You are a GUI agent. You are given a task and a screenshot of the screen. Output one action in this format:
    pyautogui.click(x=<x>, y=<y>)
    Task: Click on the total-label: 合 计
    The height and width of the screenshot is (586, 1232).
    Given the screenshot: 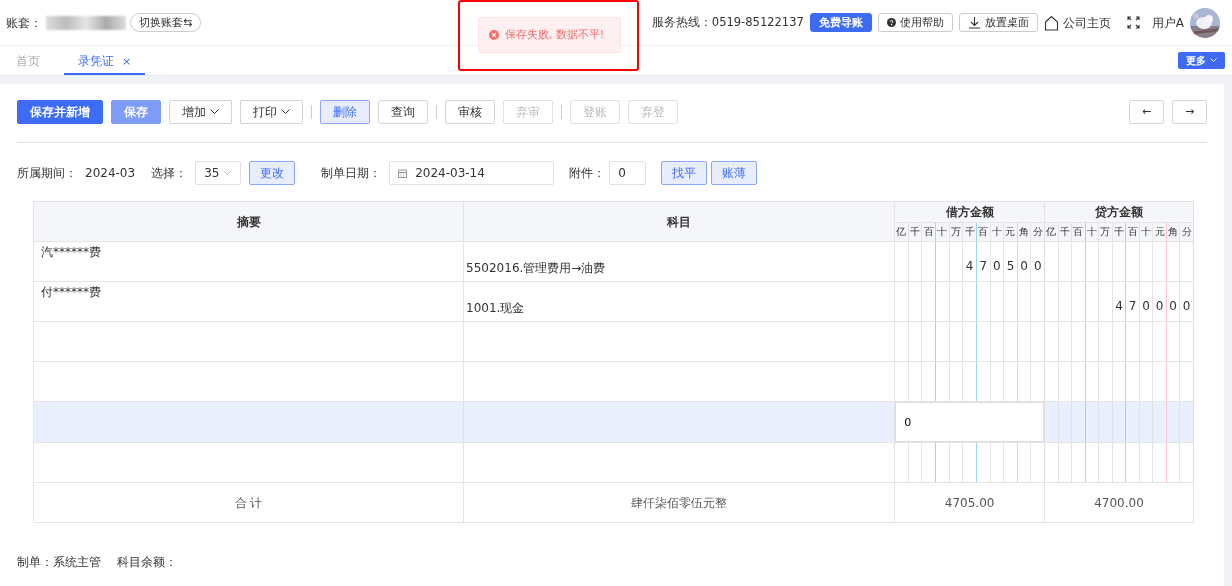 What is the action you would take?
    pyautogui.click(x=248, y=502)
    